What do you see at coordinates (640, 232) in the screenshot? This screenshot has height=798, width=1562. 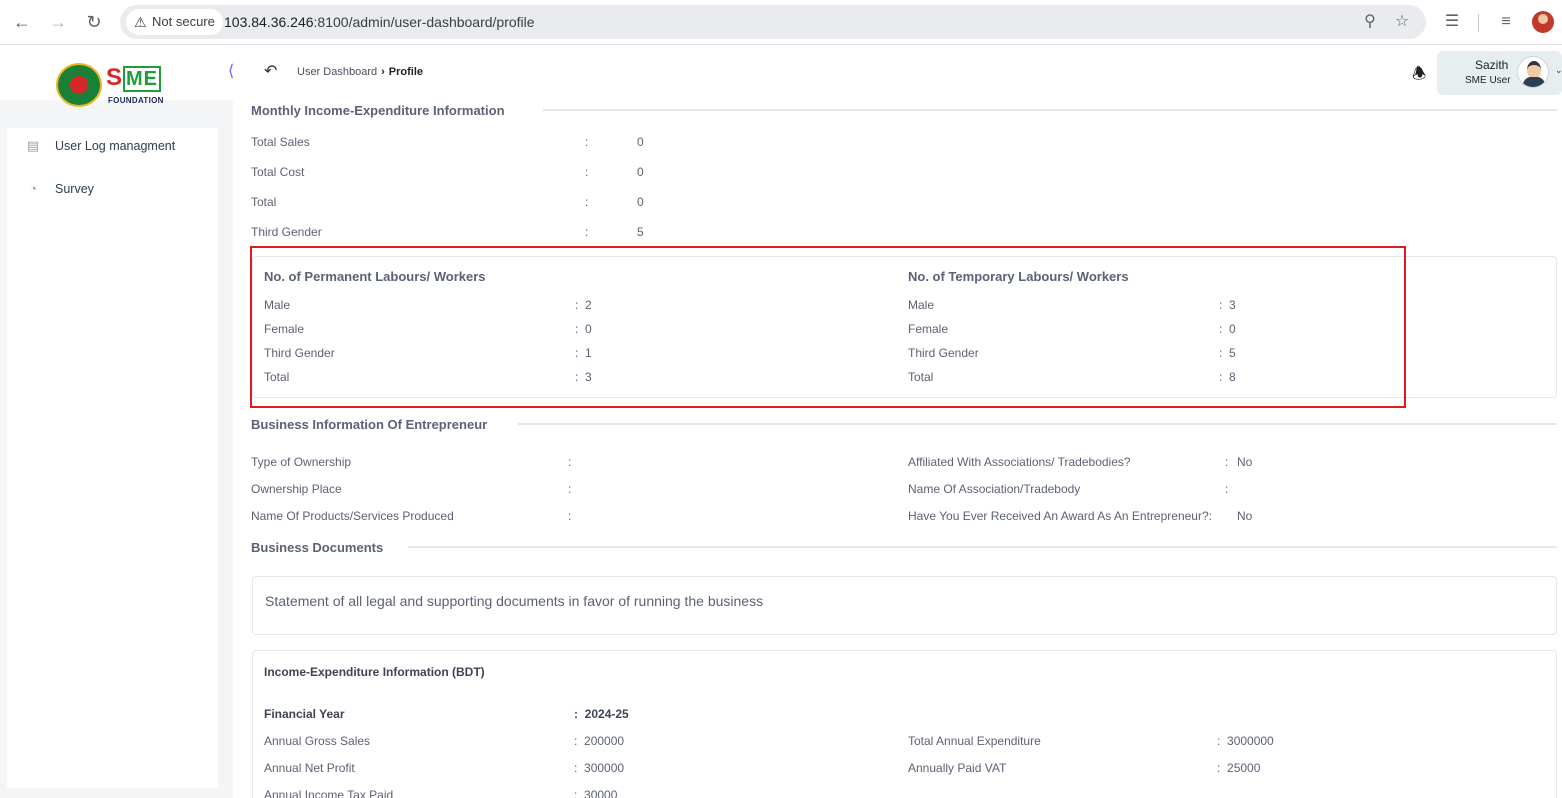 I see `monthly-value: 5` at bounding box center [640, 232].